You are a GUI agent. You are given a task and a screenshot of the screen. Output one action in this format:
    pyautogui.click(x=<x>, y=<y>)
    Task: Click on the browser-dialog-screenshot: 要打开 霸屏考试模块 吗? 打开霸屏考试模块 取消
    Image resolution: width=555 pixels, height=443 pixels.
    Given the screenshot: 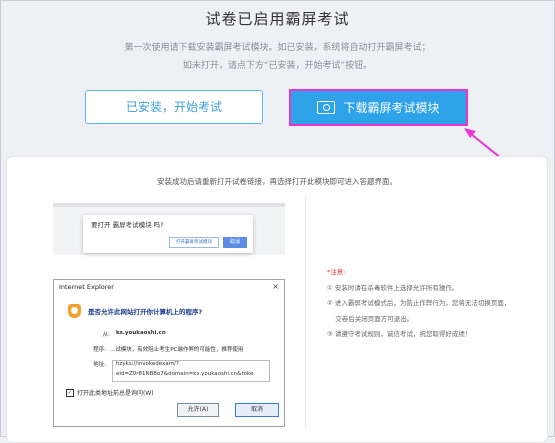 What is the action you would take?
    pyautogui.click(x=169, y=229)
    